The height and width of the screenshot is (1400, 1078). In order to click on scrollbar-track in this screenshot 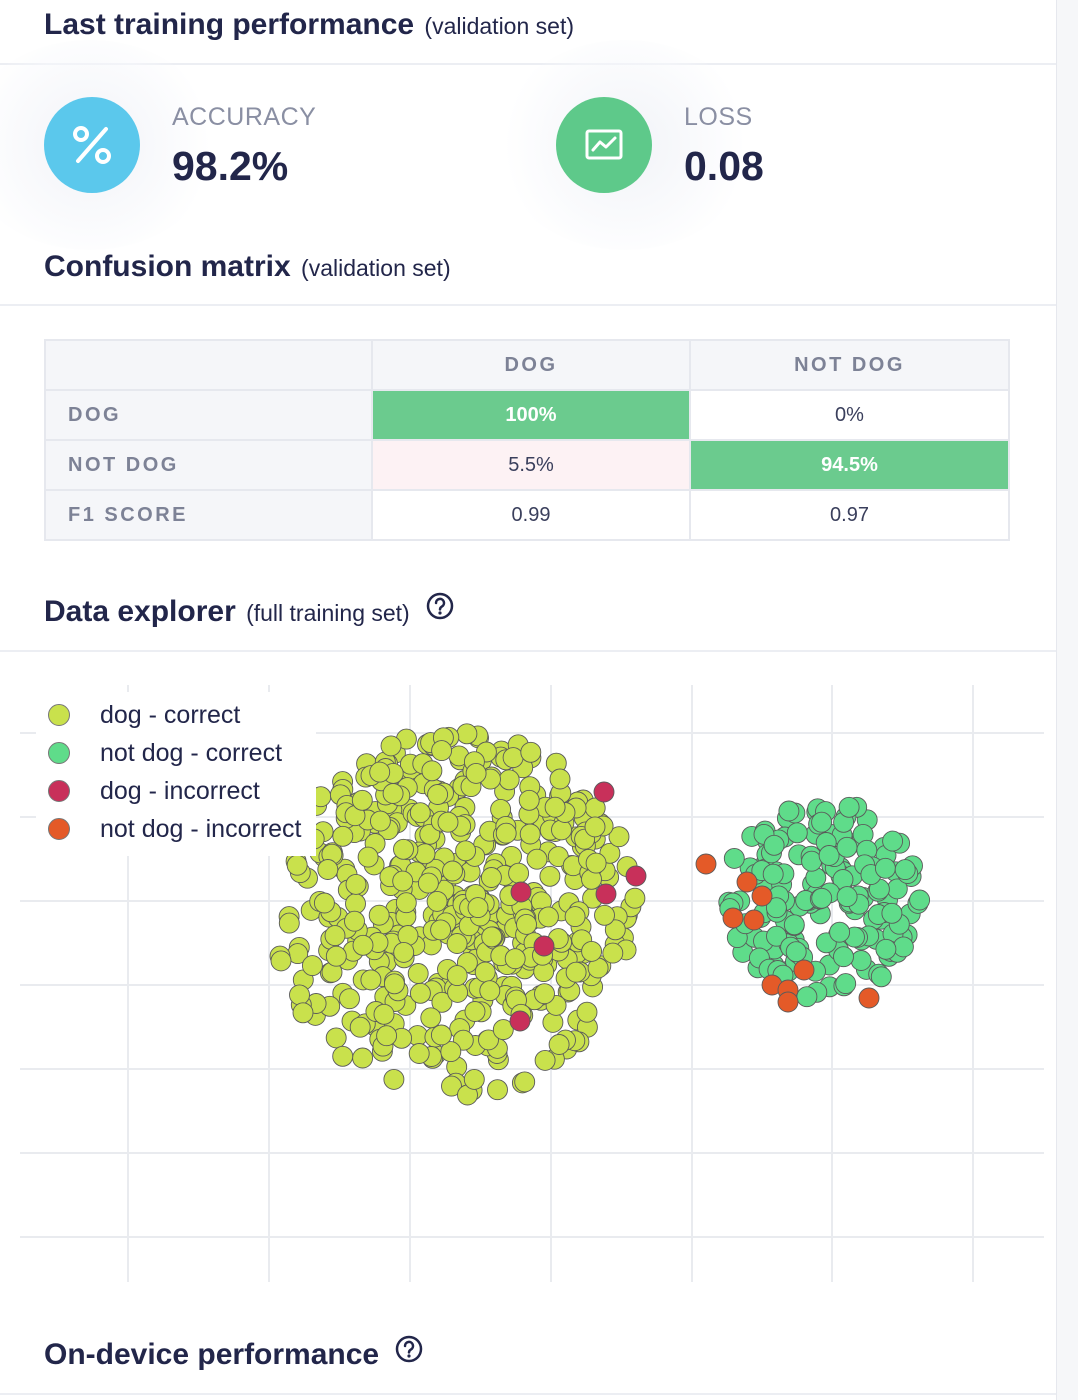, I will do `click(1067, 700)`.